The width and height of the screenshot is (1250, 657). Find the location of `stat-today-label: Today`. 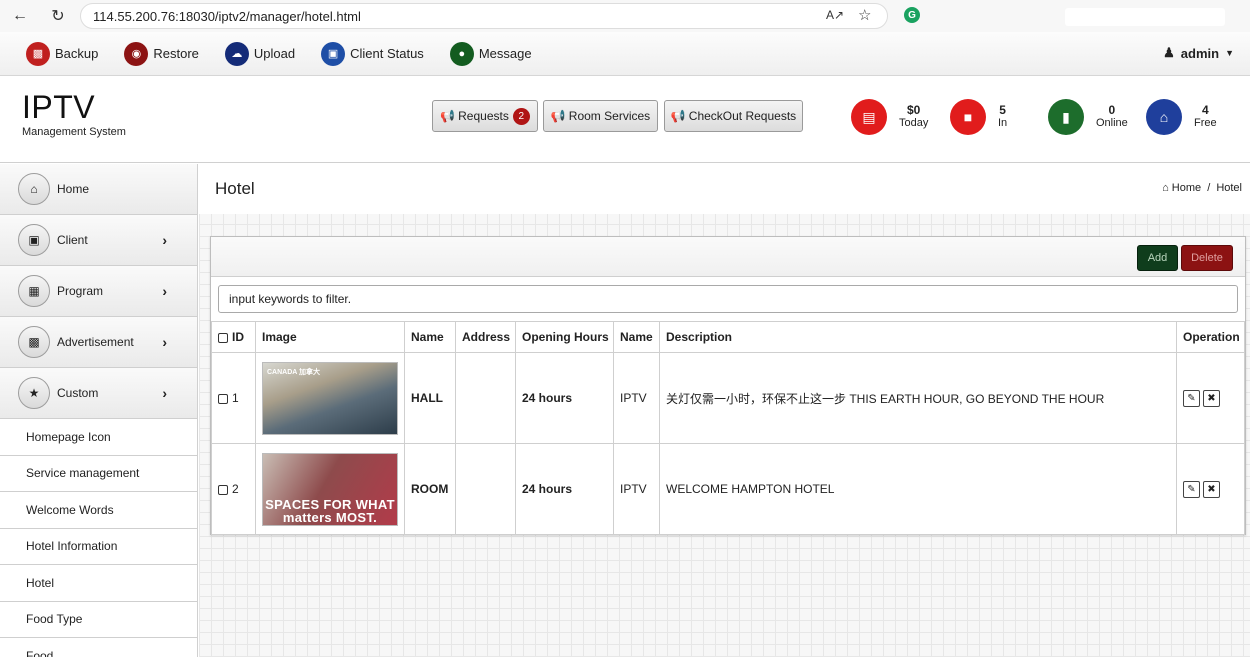

stat-today-label: Today is located at coordinates (914, 123).